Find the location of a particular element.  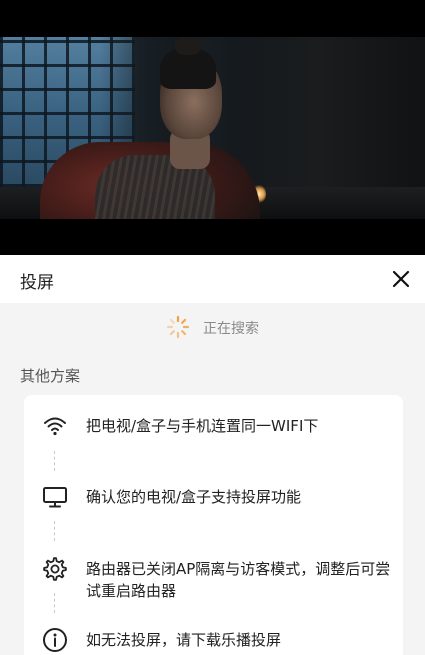

close-icon is located at coordinates (401, 279).